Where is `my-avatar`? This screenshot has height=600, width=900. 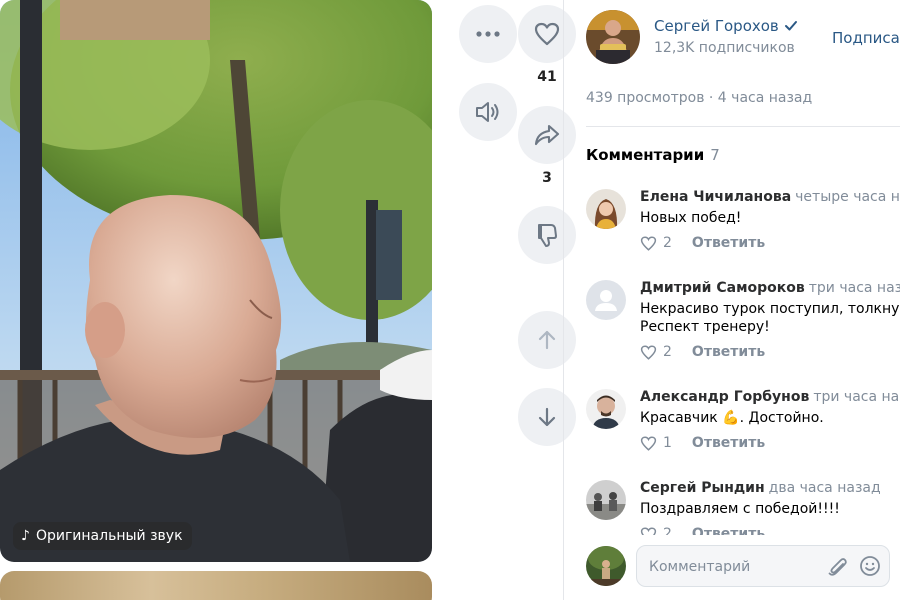 my-avatar is located at coordinates (606, 566).